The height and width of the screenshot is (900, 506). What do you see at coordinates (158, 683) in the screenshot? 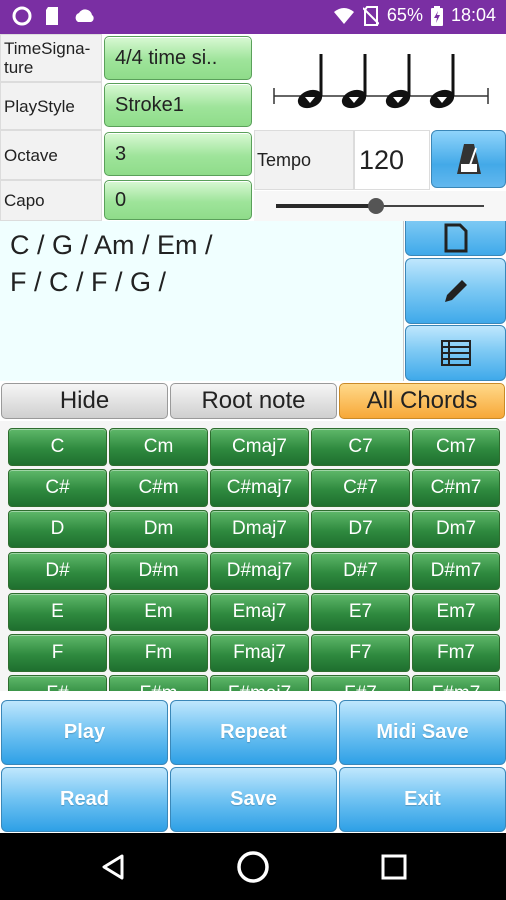
I see `chord-button: F#m` at bounding box center [158, 683].